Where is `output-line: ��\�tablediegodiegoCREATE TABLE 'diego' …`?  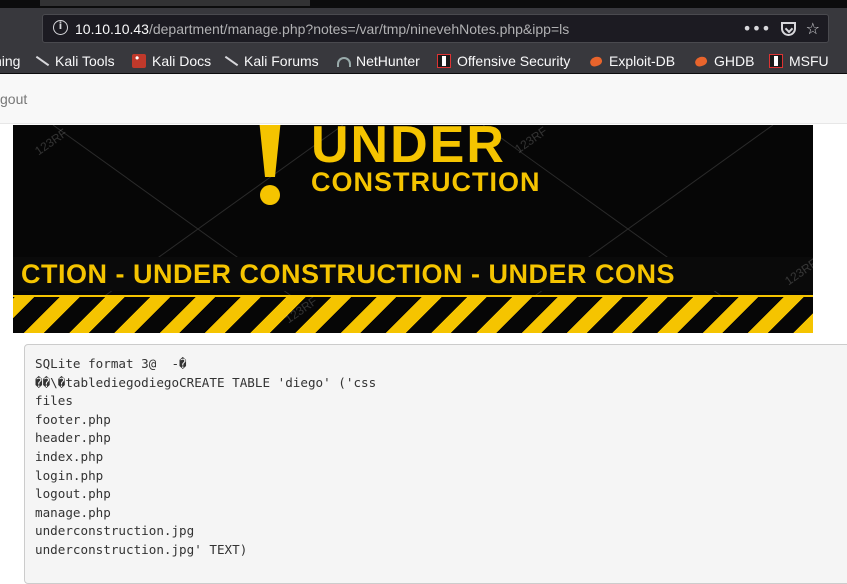
output-line: ��\�tablediegodiegoCREATE TABLE 'diego' … is located at coordinates (206, 382).